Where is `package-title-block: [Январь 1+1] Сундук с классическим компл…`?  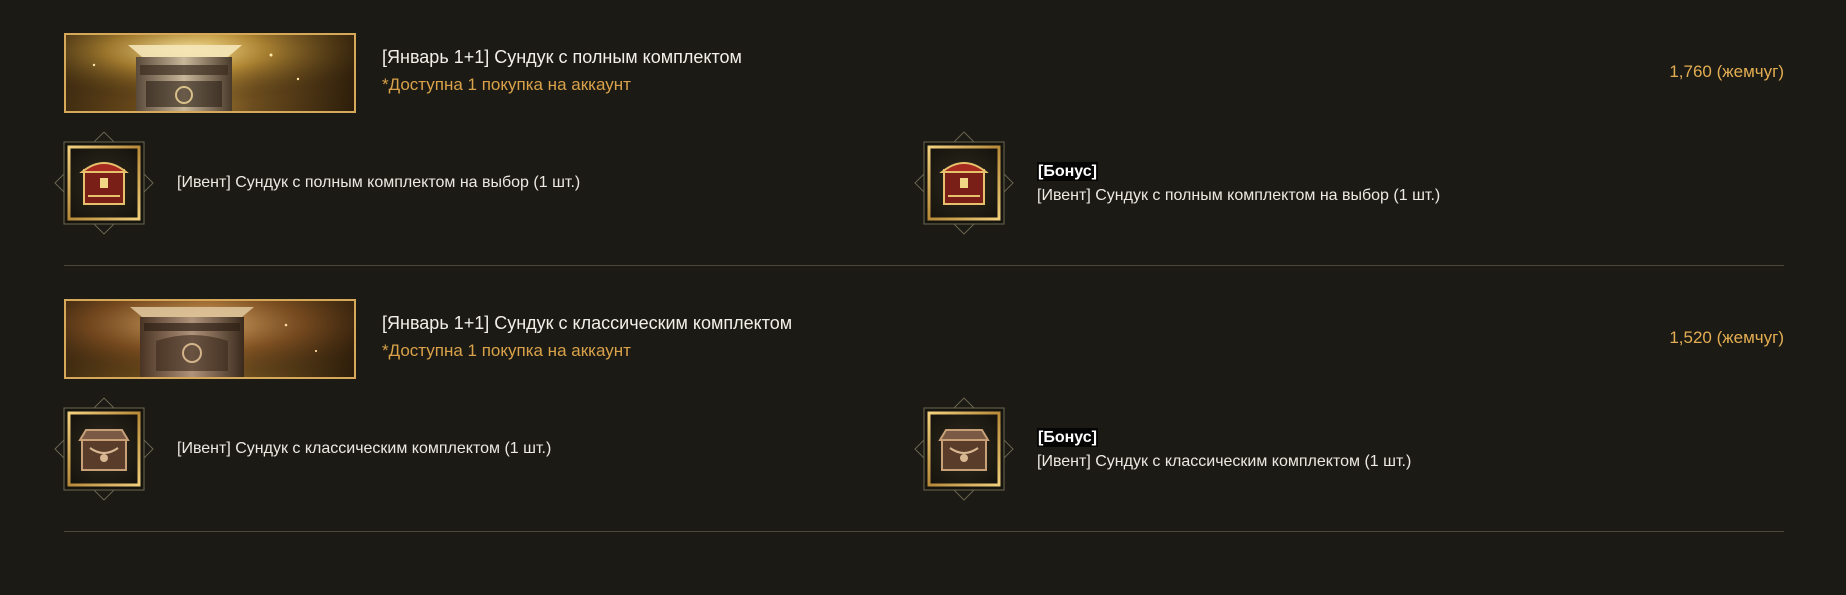 package-title-block: [Январь 1+1] Сундук с классическим компл… is located at coordinates (587, 336).